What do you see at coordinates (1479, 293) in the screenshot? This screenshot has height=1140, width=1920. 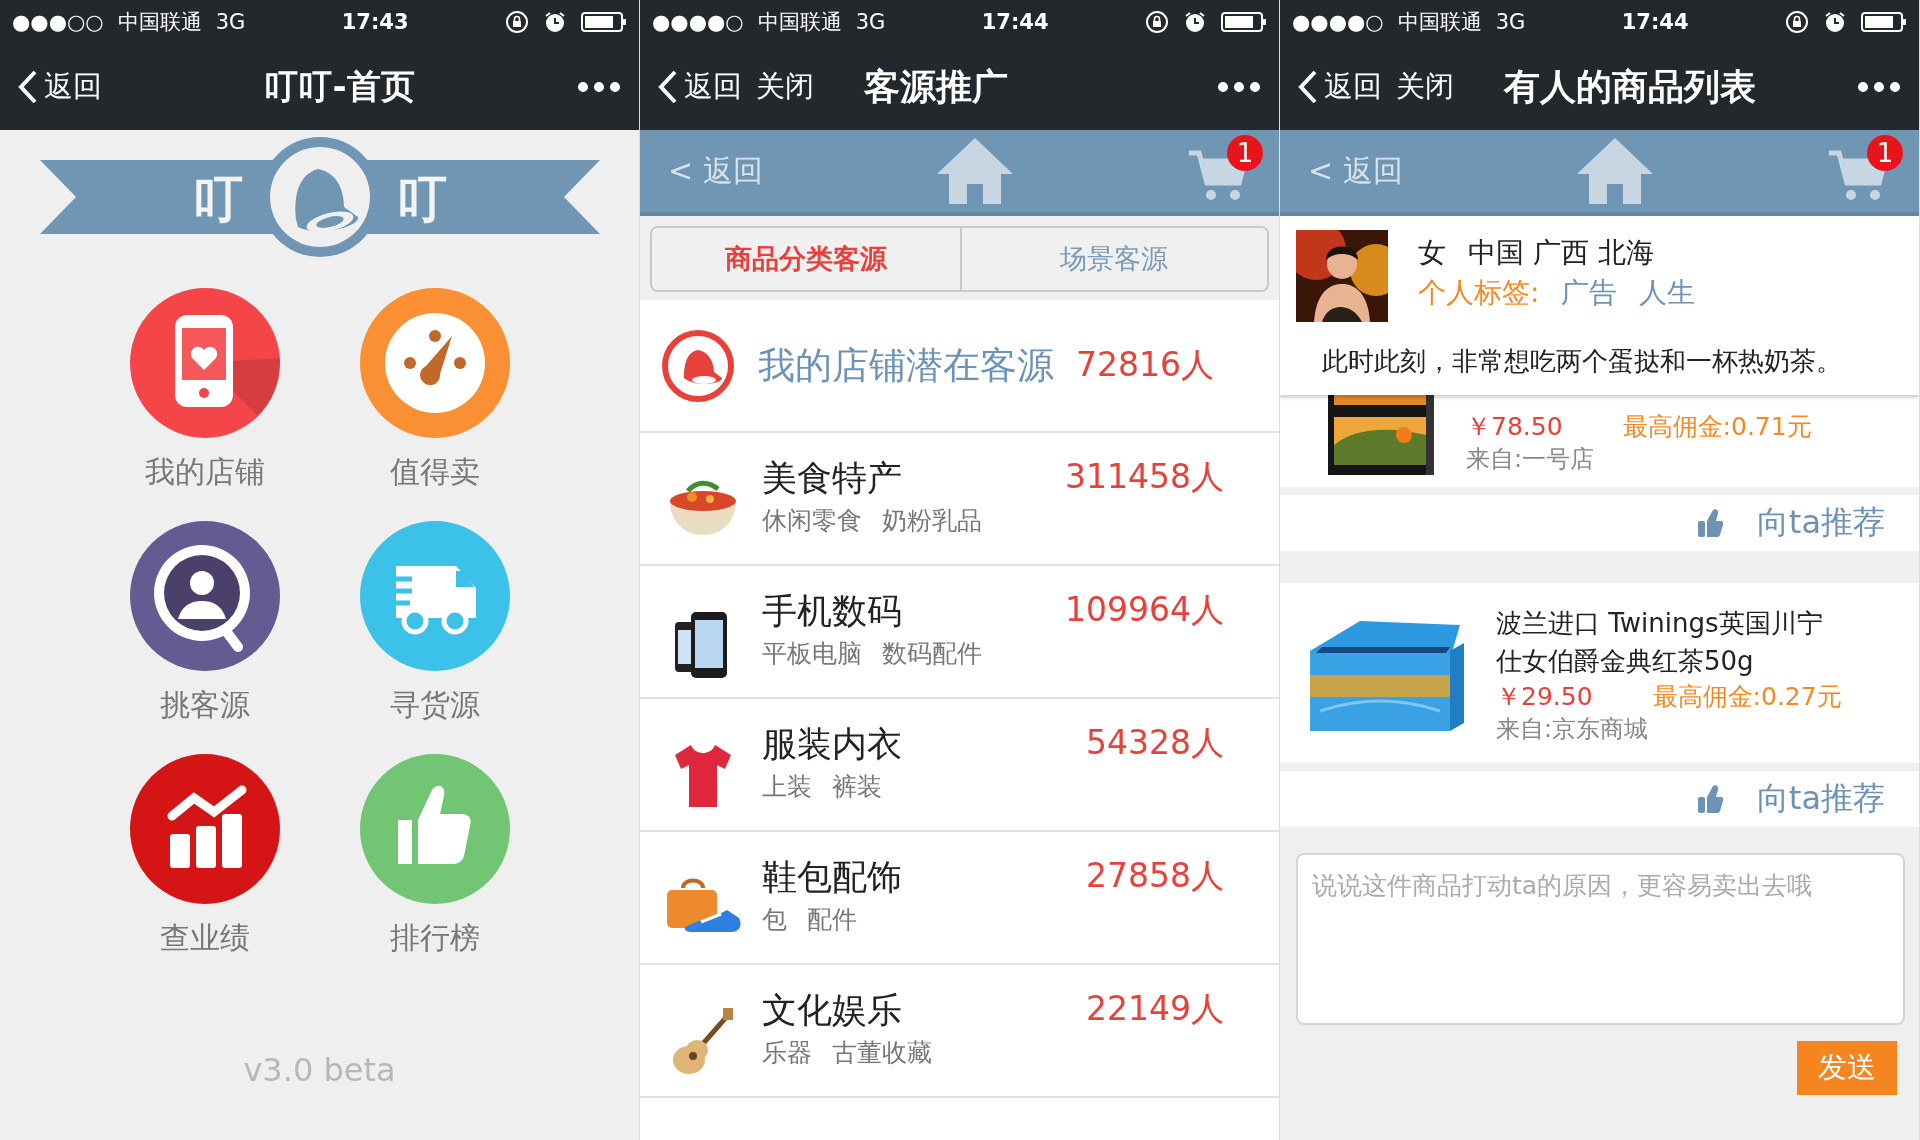 I see `tags-label: 个人标签:` at bounding box center [1479, 293].